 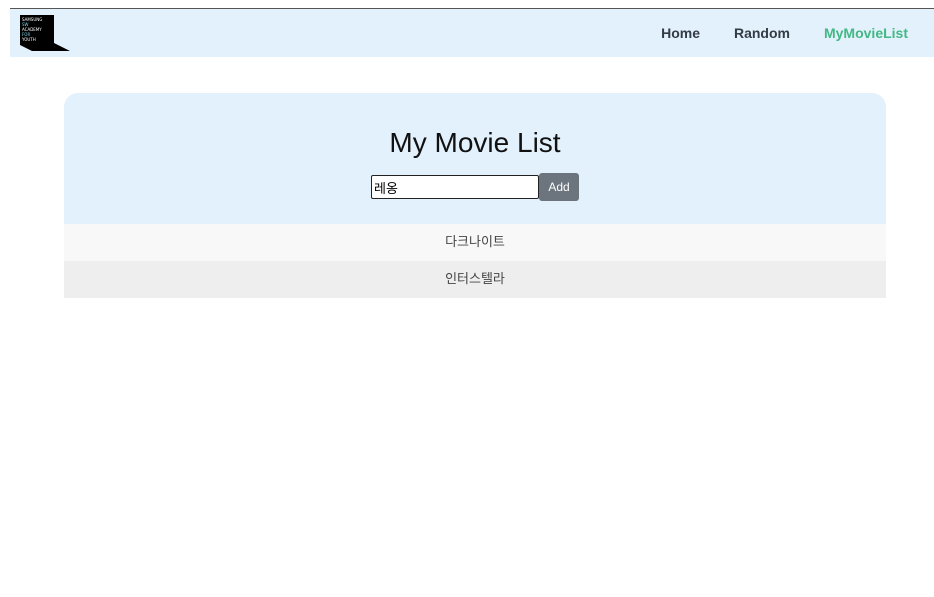 What do you see at coordinates (866, 33) in the screenshot?
I see `nav-link-mymovielist: MyMovieList` at bounding box center [866, 33].